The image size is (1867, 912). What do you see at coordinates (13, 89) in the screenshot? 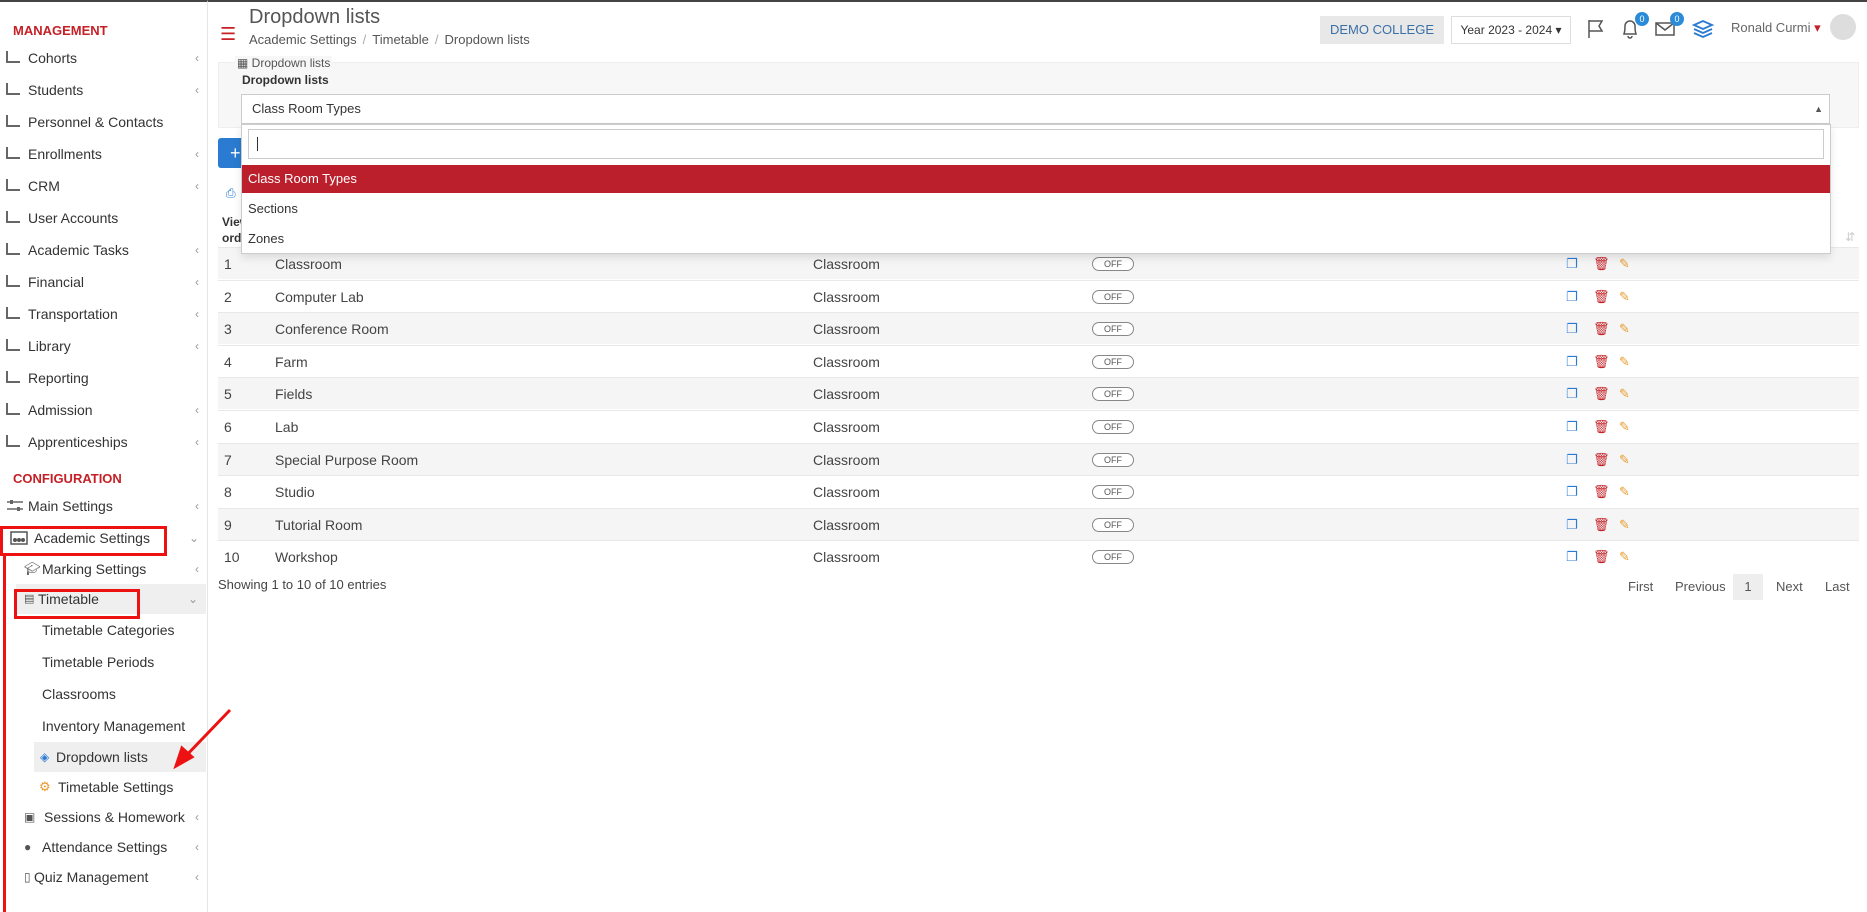
I see `students-icon` at bounding box center [13, 89].